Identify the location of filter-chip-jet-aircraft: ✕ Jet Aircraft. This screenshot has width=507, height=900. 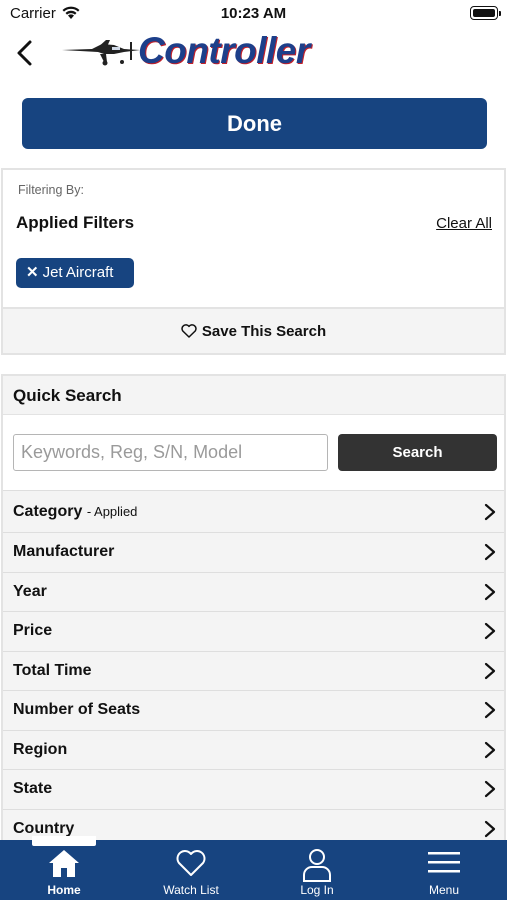
(75, 273).